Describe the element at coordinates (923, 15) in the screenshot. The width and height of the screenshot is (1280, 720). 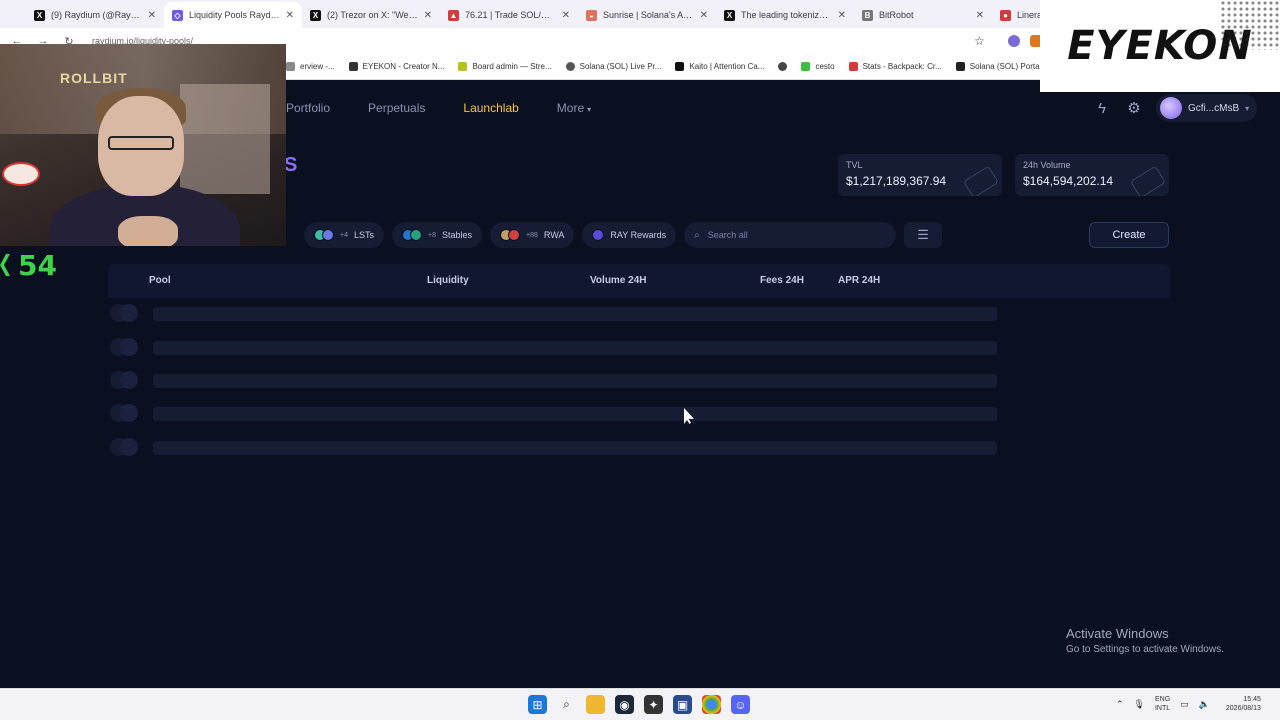
I see `browser-tab: B BitRobot ✕` at that location.